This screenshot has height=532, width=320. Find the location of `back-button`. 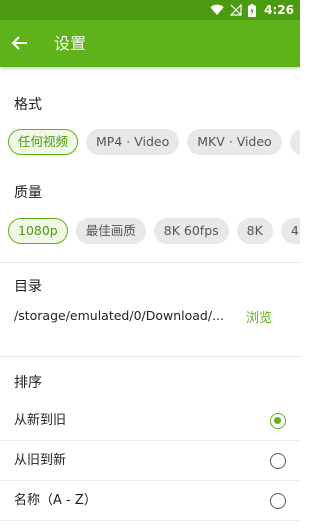

back-button is located at coordinates (20, 43).